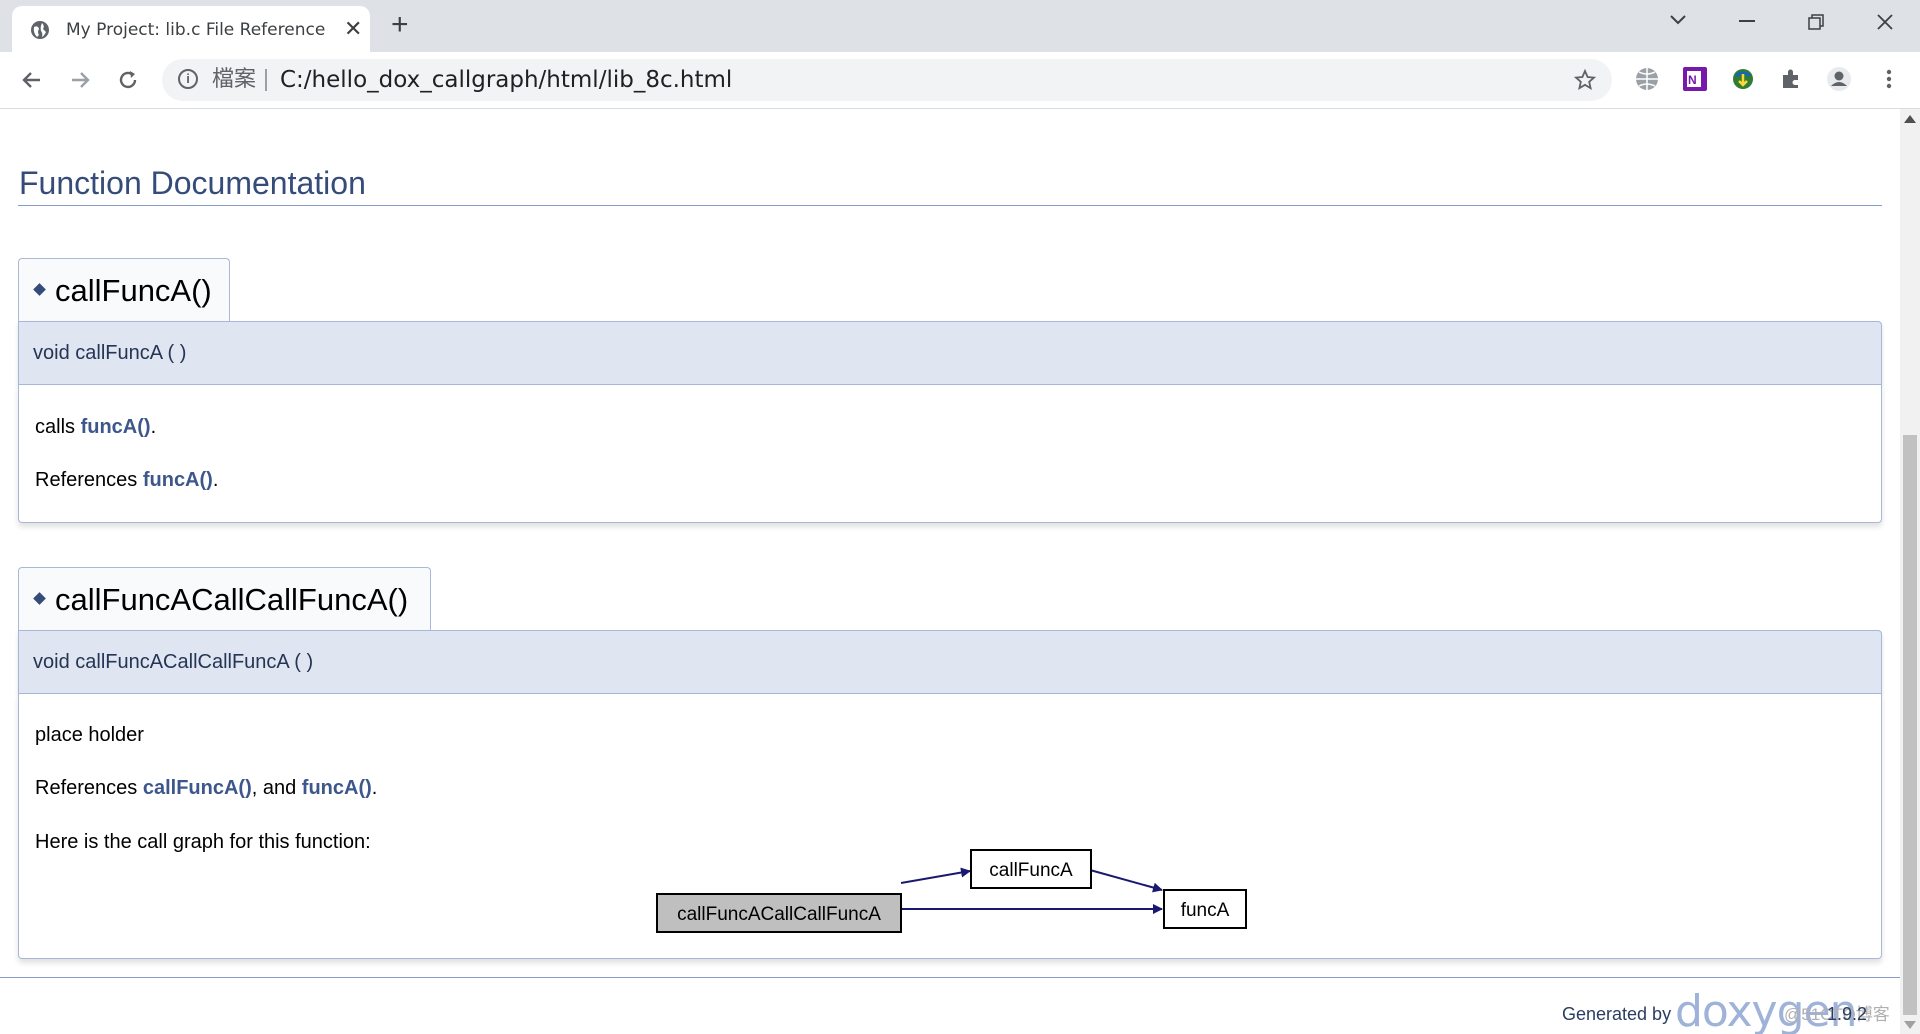 The image size is (1920, 1034). I want to click on address-separator, so click(266, 80).